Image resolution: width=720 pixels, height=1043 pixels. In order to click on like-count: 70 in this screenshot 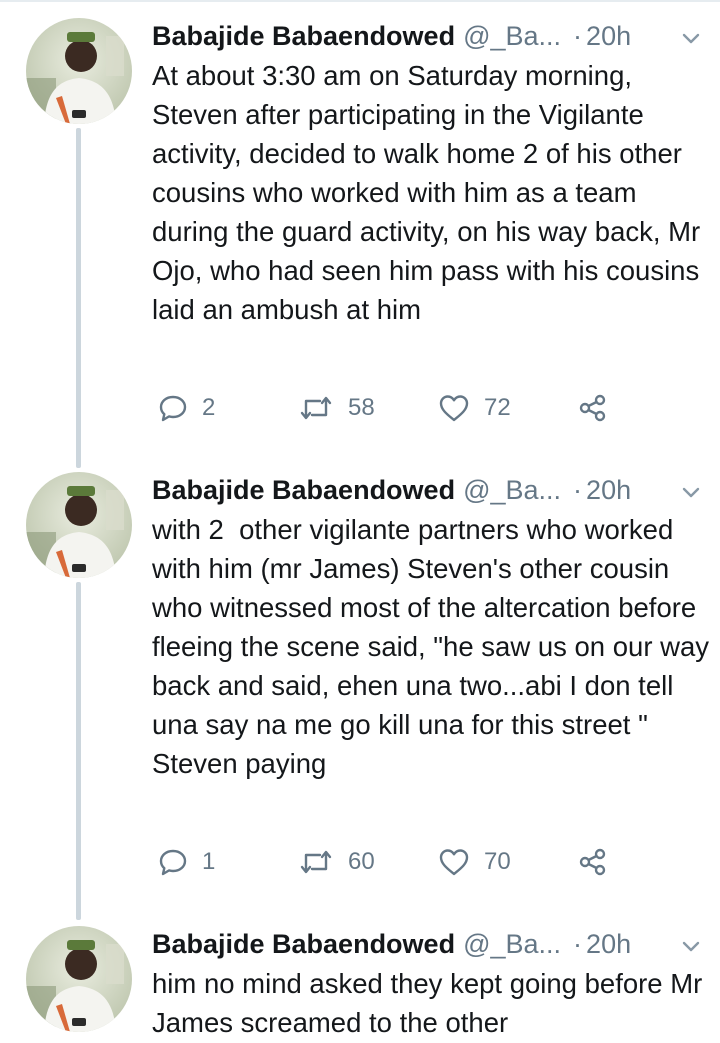, I will do `click(497, 861)`.